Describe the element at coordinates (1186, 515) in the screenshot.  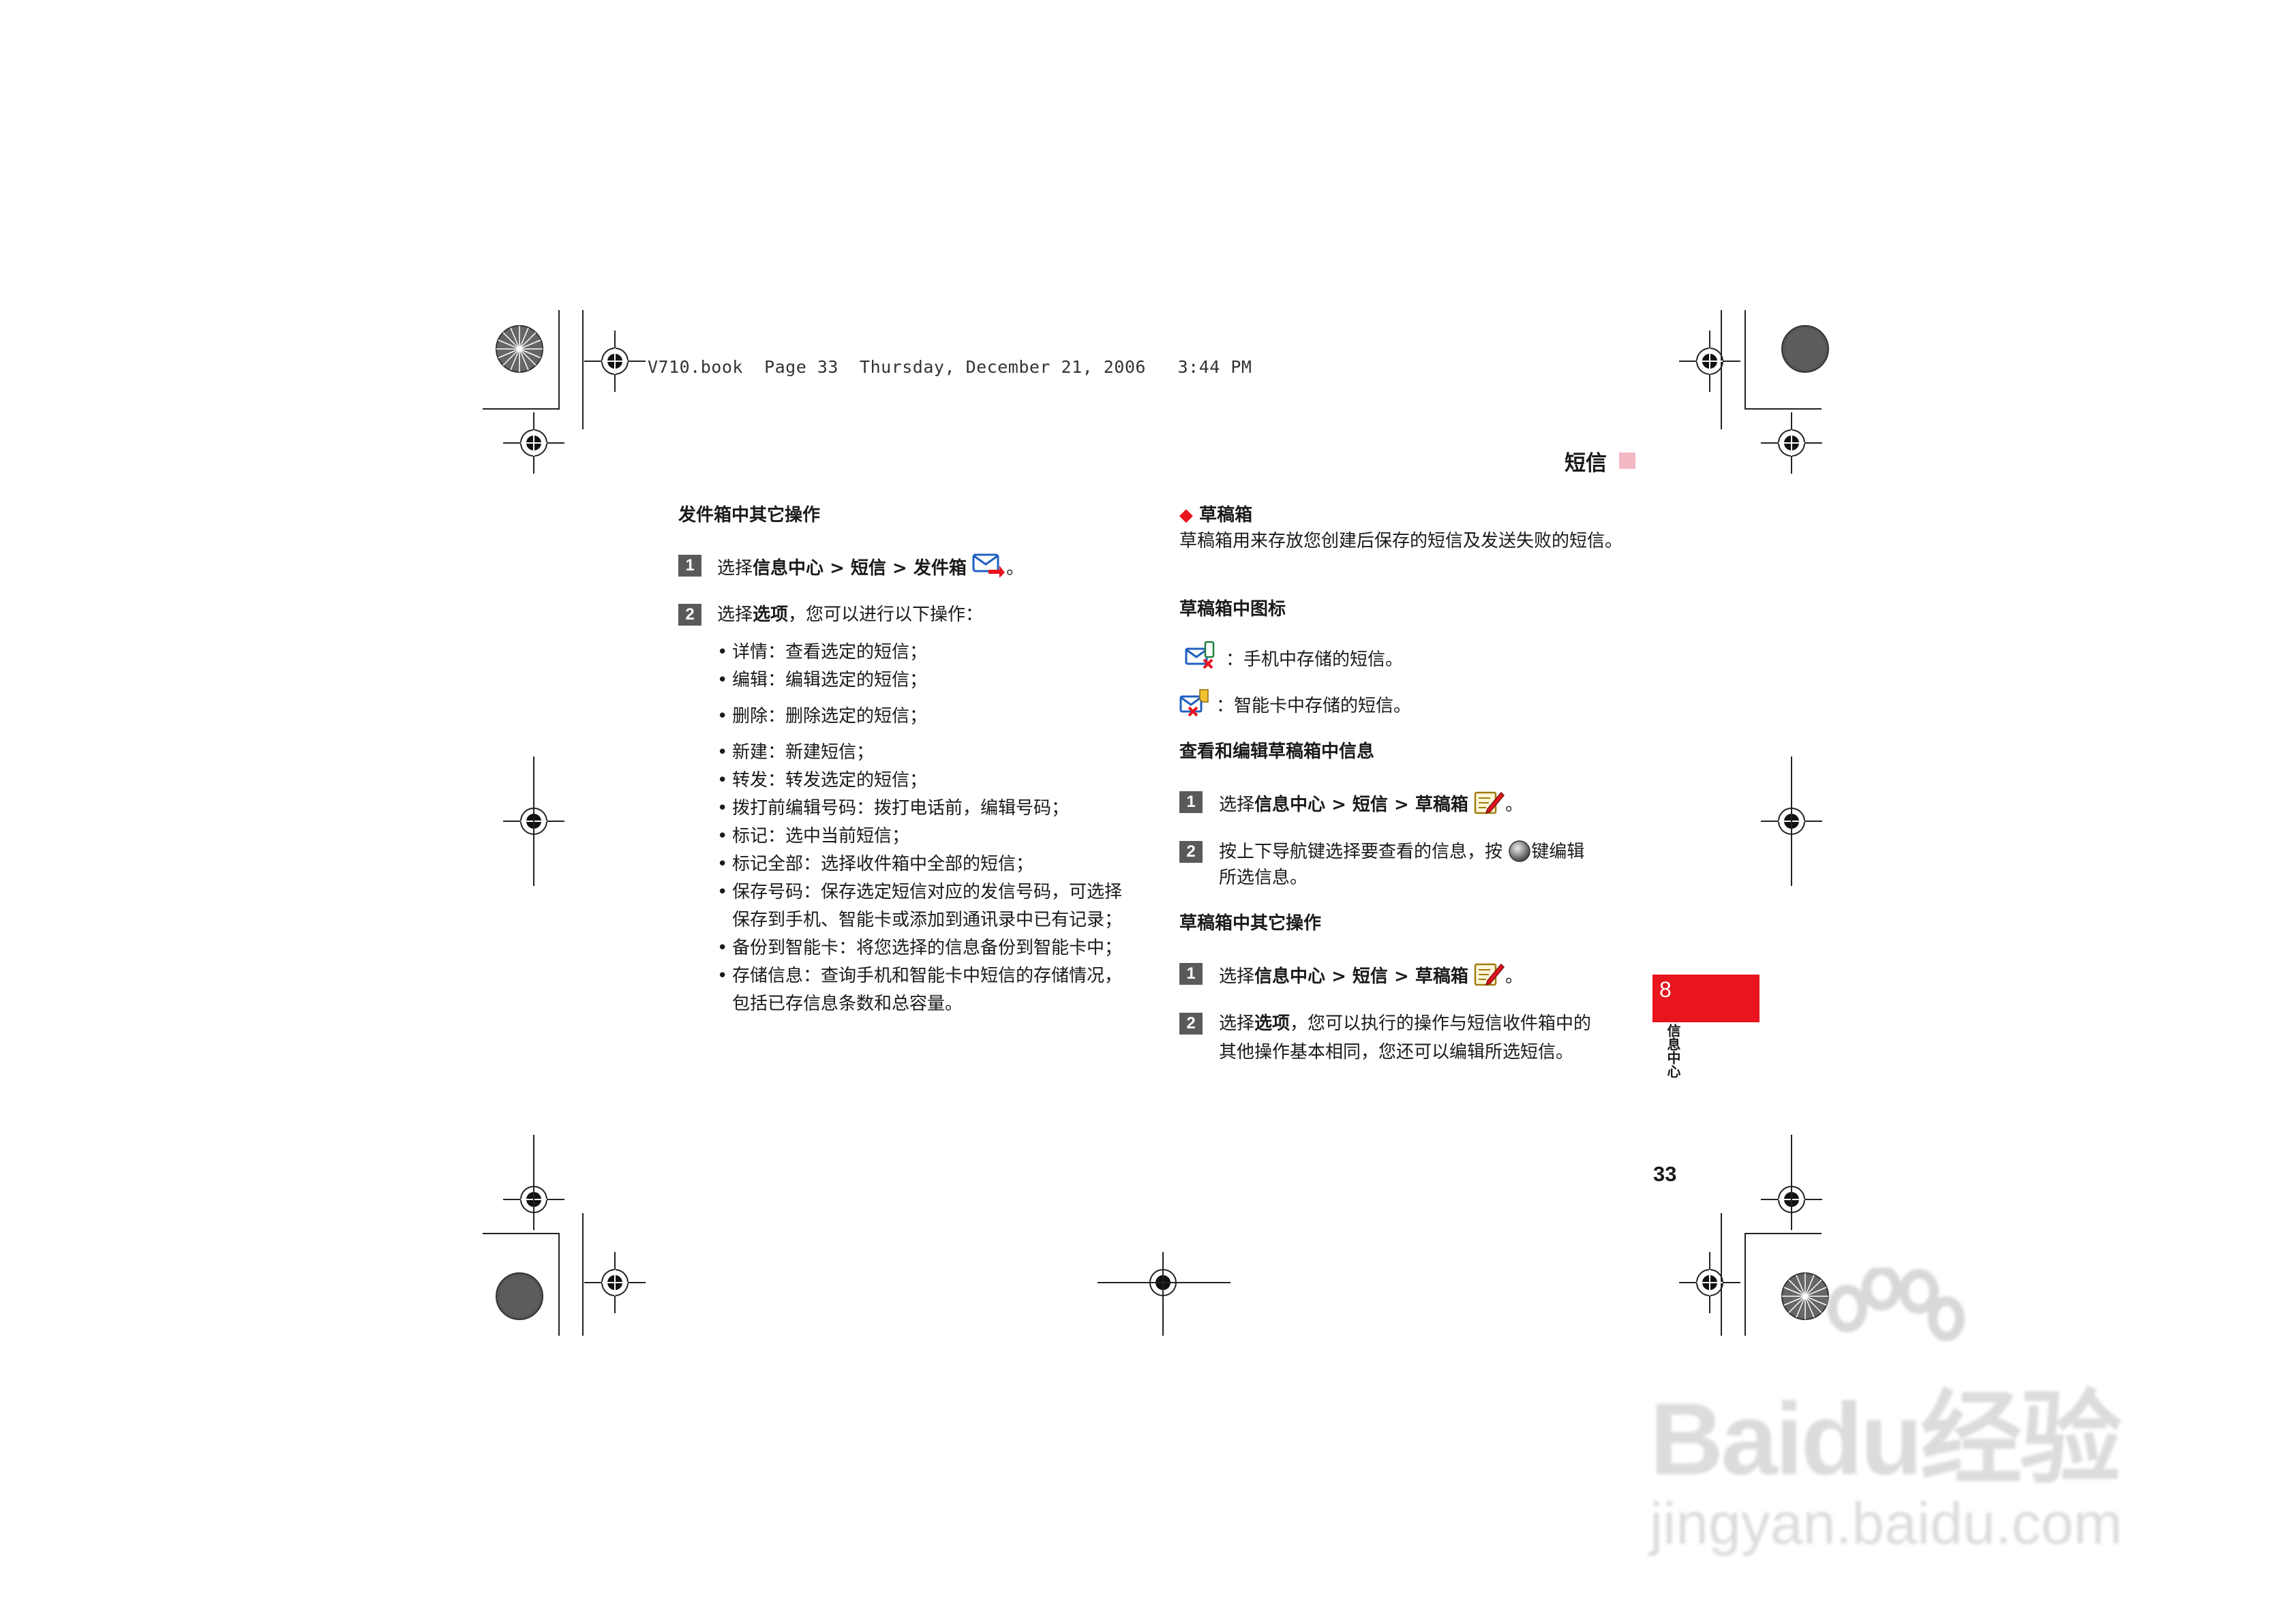
I see `diamond-icon: ◆` at that location.